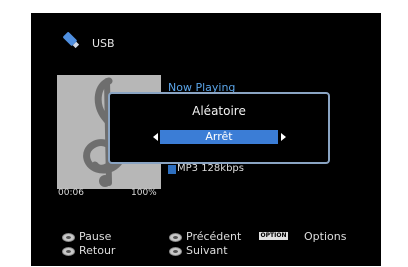 The height and width of the screenshot is (267, 408). I want to click on random-mode-selector: Arrêt, so click(219, 137).